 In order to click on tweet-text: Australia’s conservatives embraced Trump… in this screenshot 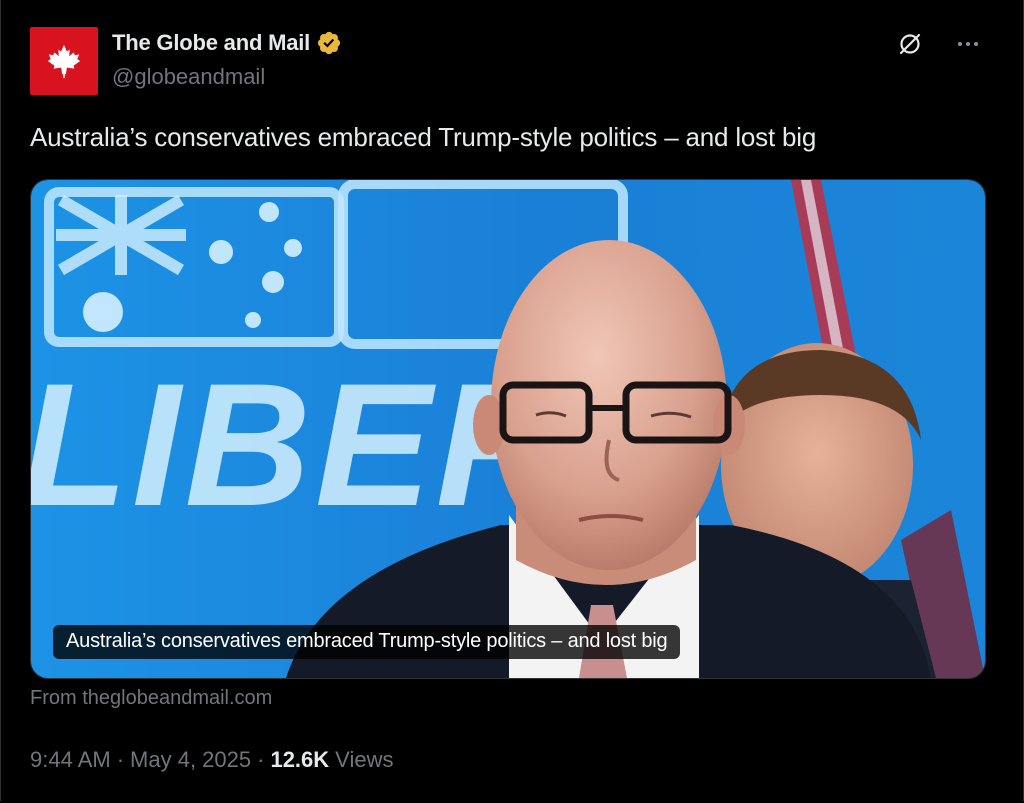, I will do `click(423, 137)`.